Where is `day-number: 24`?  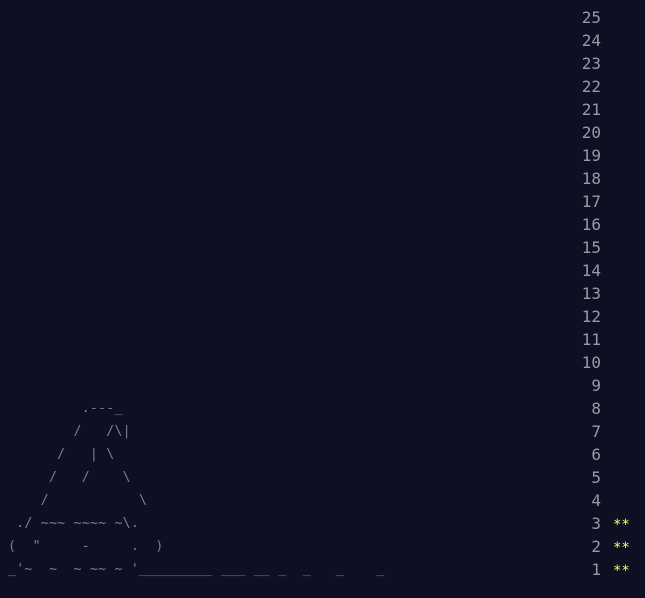
day-number: 24 is located at coordinates (591, 40).